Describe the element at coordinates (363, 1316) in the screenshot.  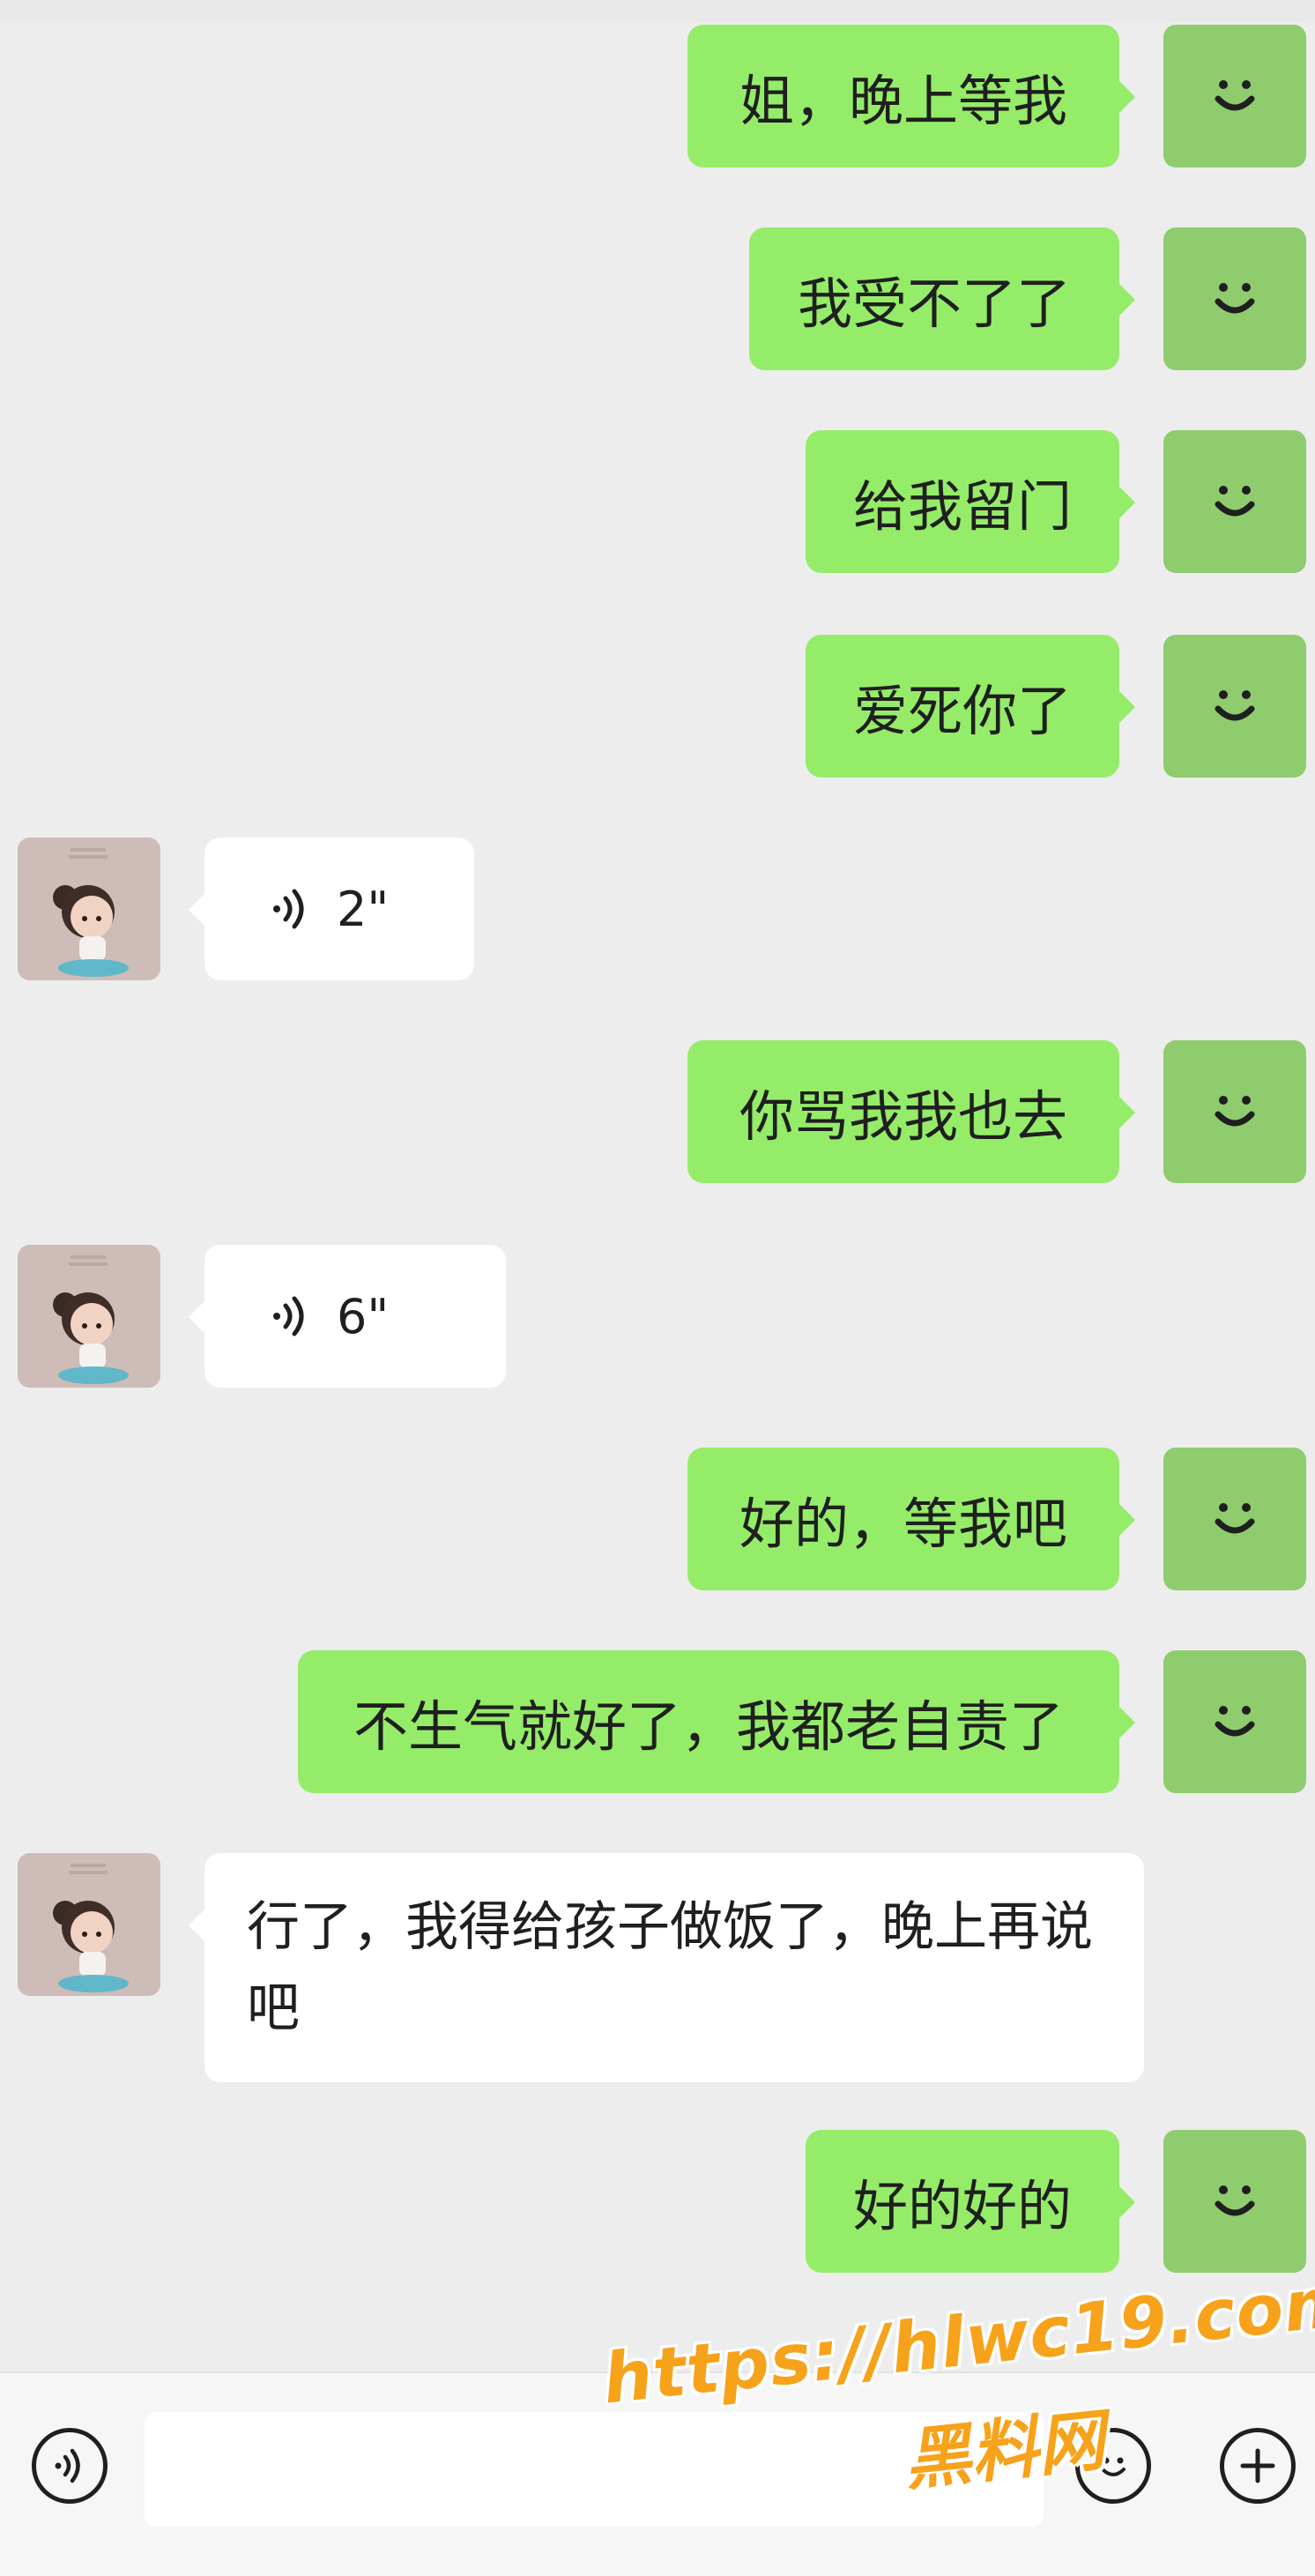
I see `voice-duration: 6"` at that location.